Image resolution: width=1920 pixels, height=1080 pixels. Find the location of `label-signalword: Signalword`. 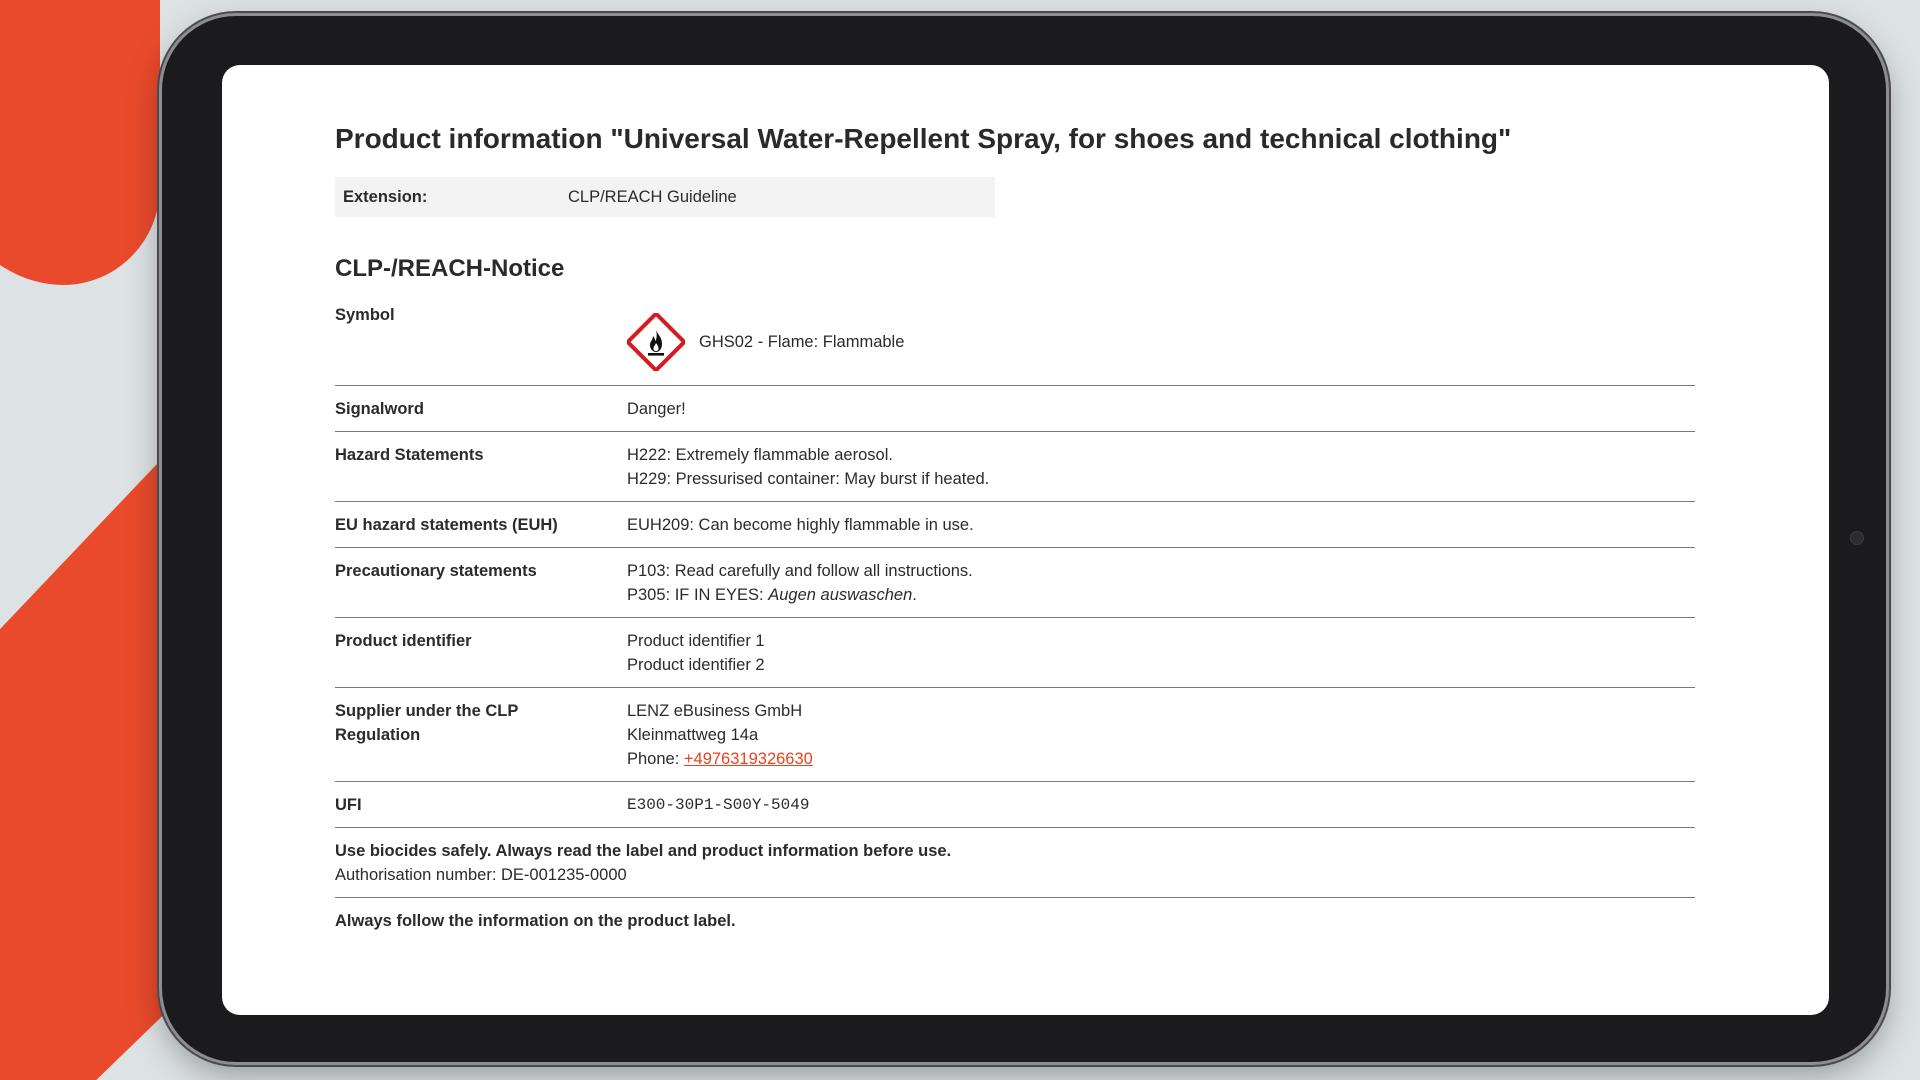

label-signalword: Signalword is located at coordinates (379, 409).